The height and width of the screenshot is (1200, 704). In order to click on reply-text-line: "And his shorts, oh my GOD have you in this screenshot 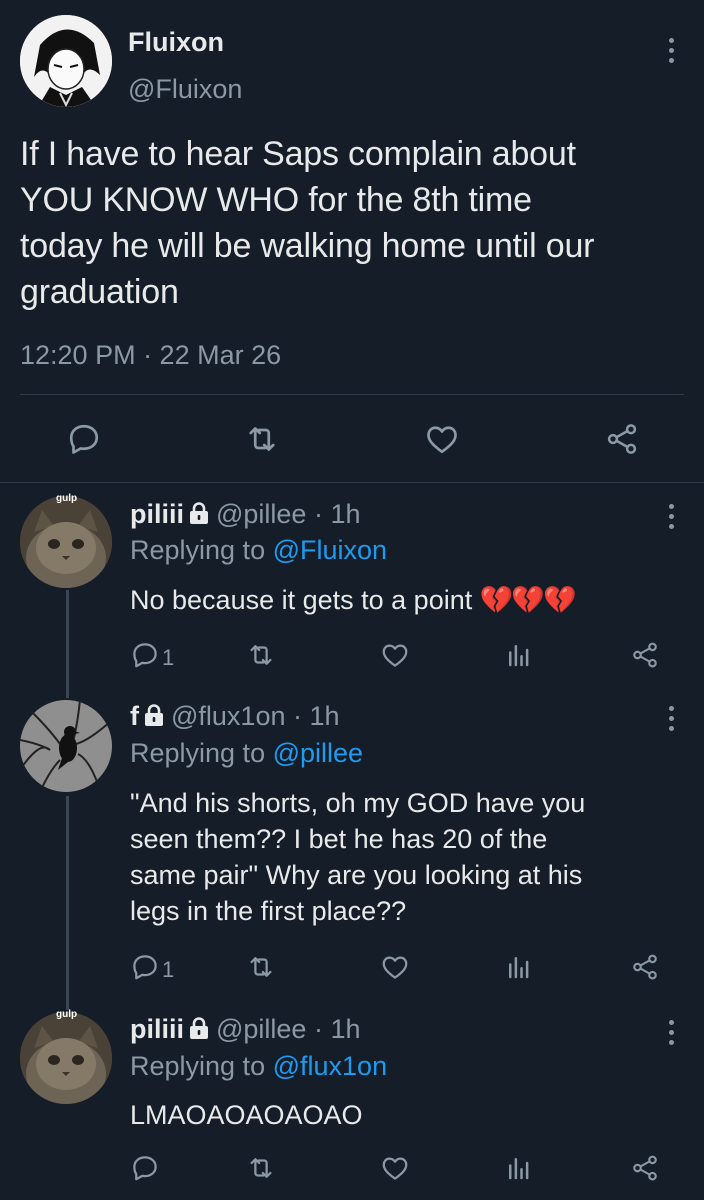, I will do `click(358, 803)`.